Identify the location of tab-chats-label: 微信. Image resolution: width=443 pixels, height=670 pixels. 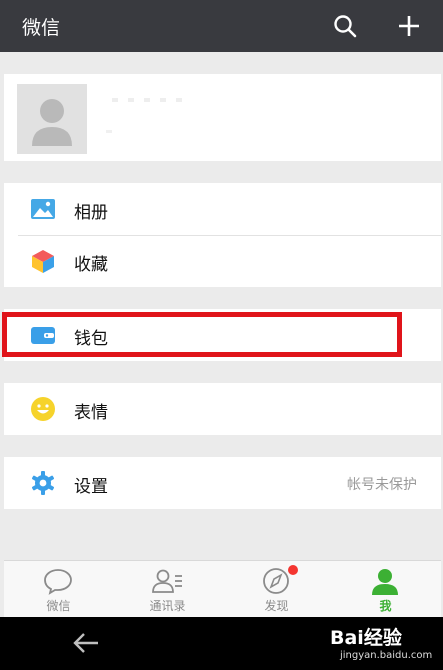
(58, 606).